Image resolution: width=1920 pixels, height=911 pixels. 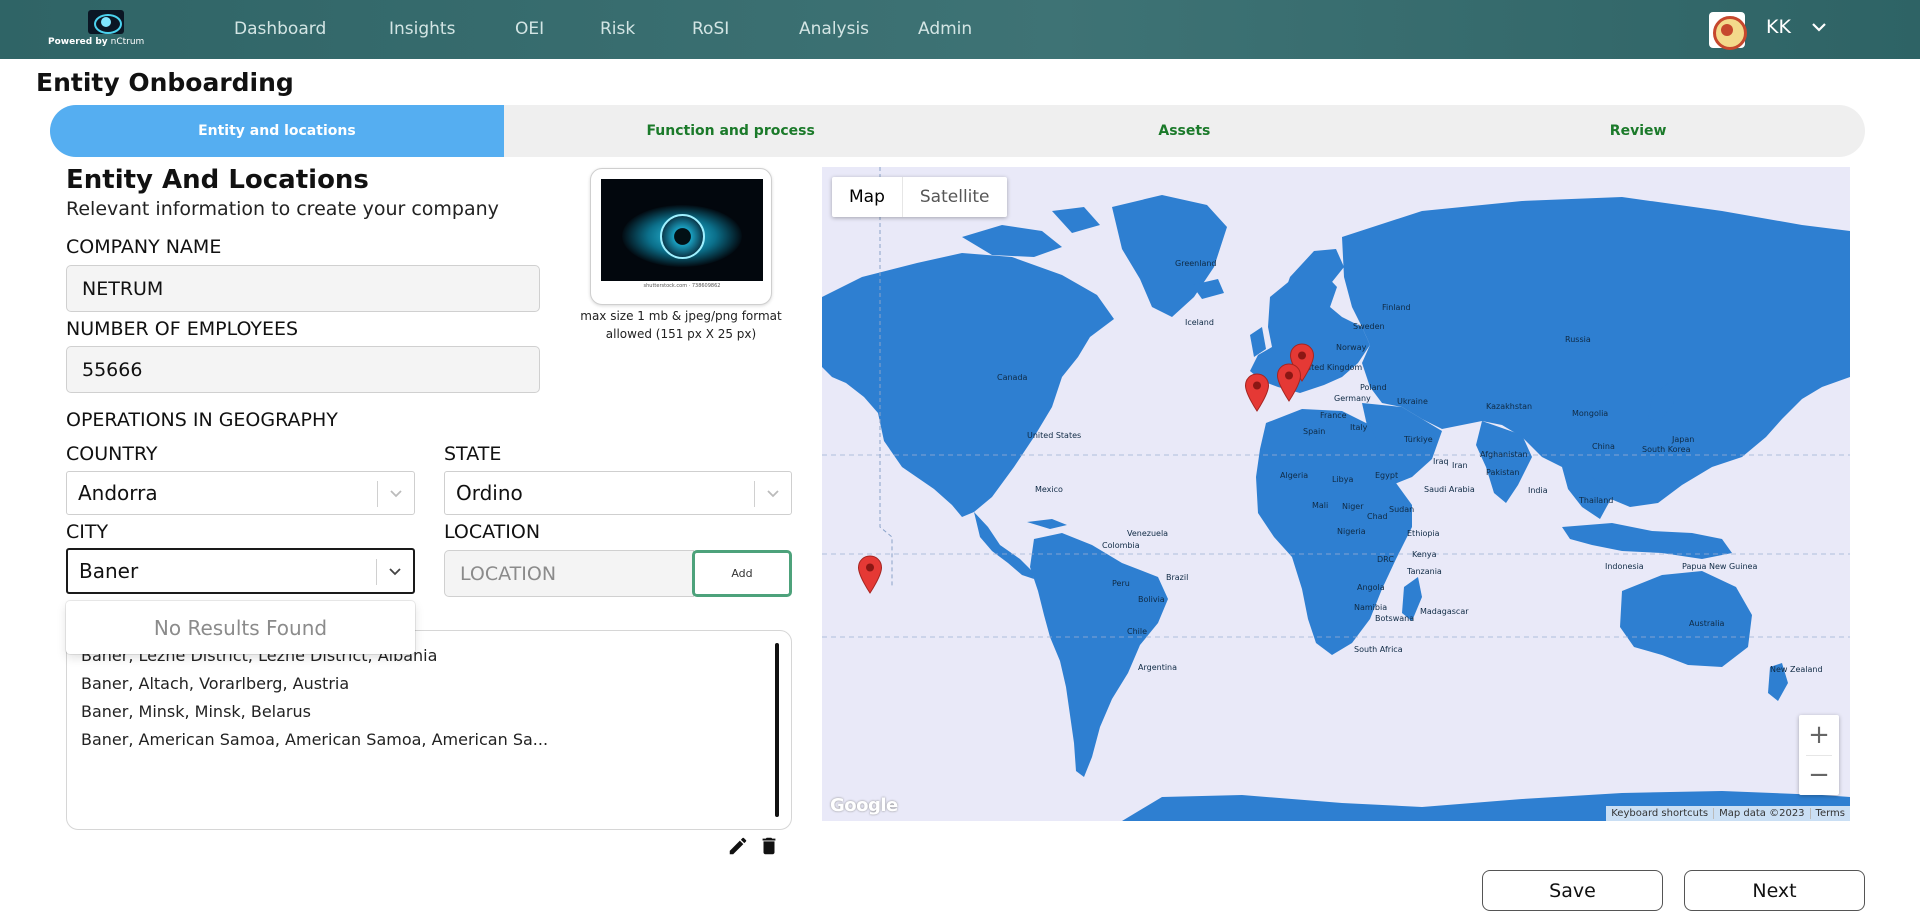 I want to click on zoom-controls: + −, so click(x=1819, y=755).